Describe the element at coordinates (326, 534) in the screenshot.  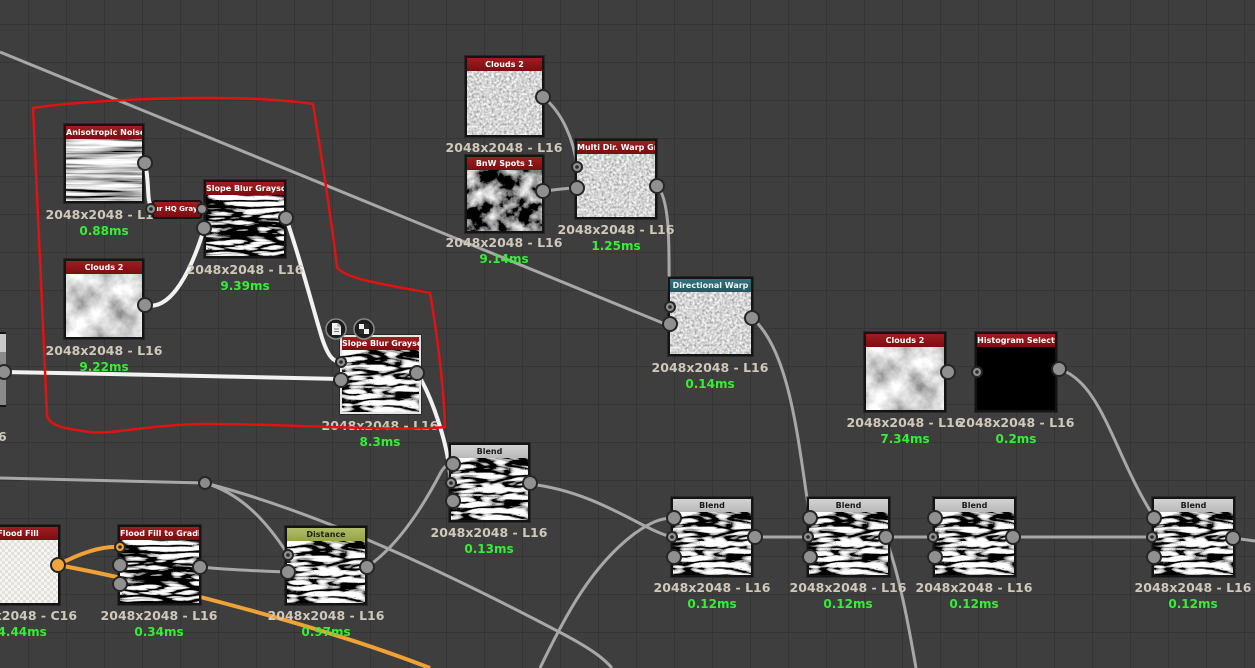
I see `node-header: Distance` at that location.